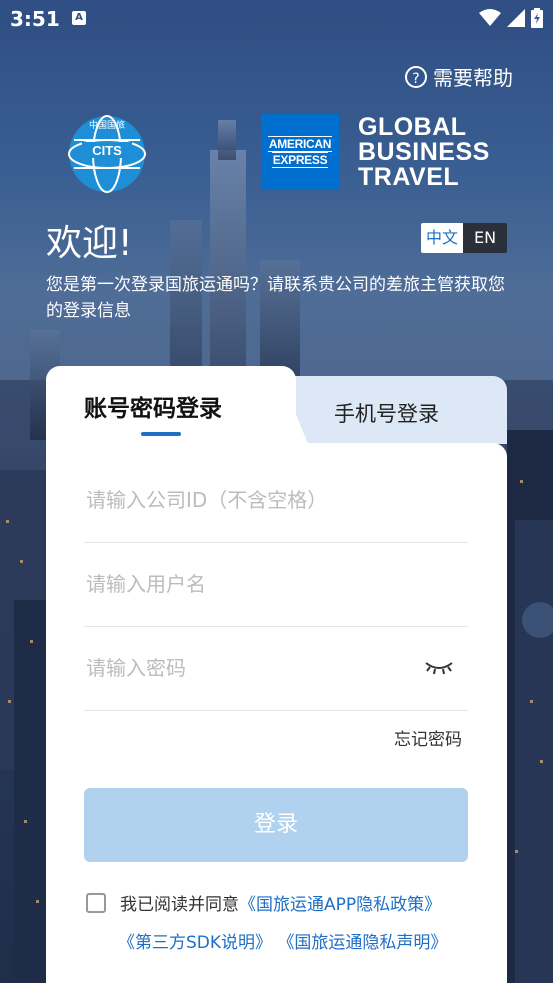  Describe the element at coordinates (276, 19) in the screenshot. I see `status-bar: 3:51 A` at that location.